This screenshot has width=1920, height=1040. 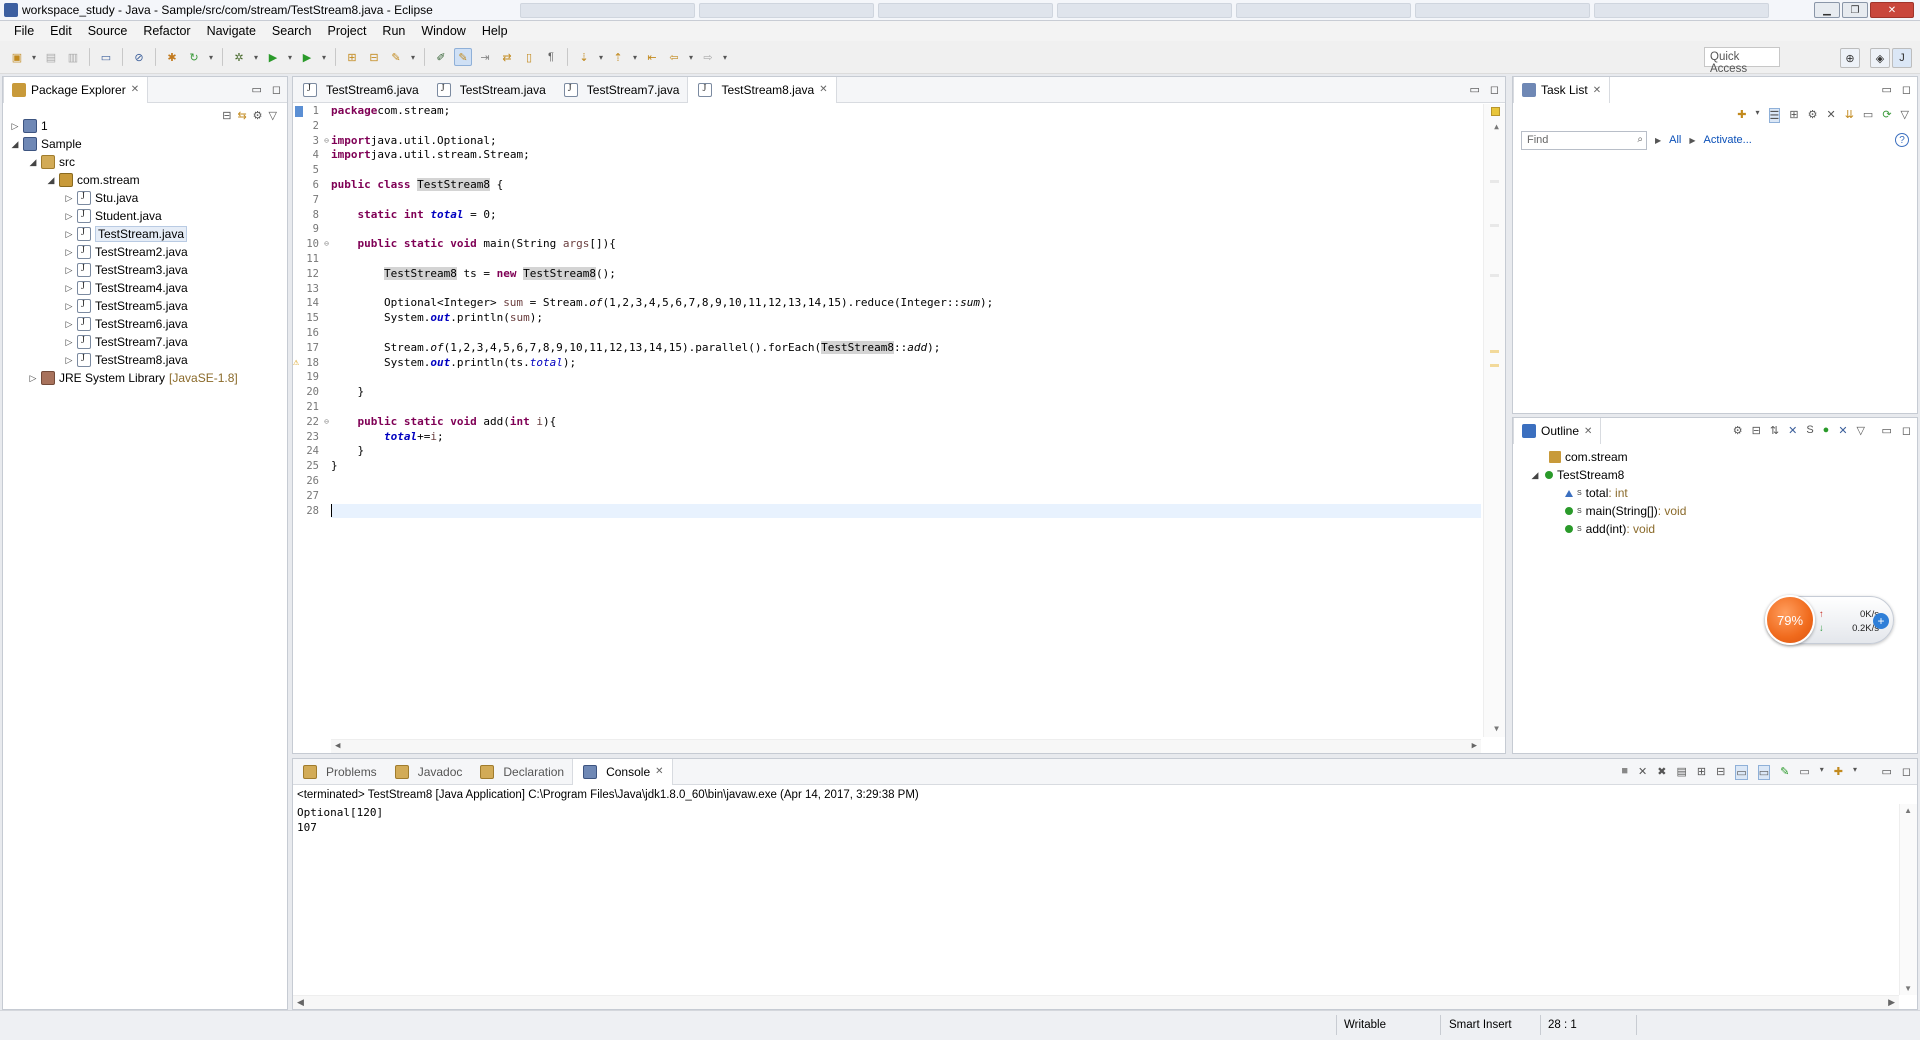 I want to click on external-tools-dropdown-icon: ▾, so click(x=324, y=57).